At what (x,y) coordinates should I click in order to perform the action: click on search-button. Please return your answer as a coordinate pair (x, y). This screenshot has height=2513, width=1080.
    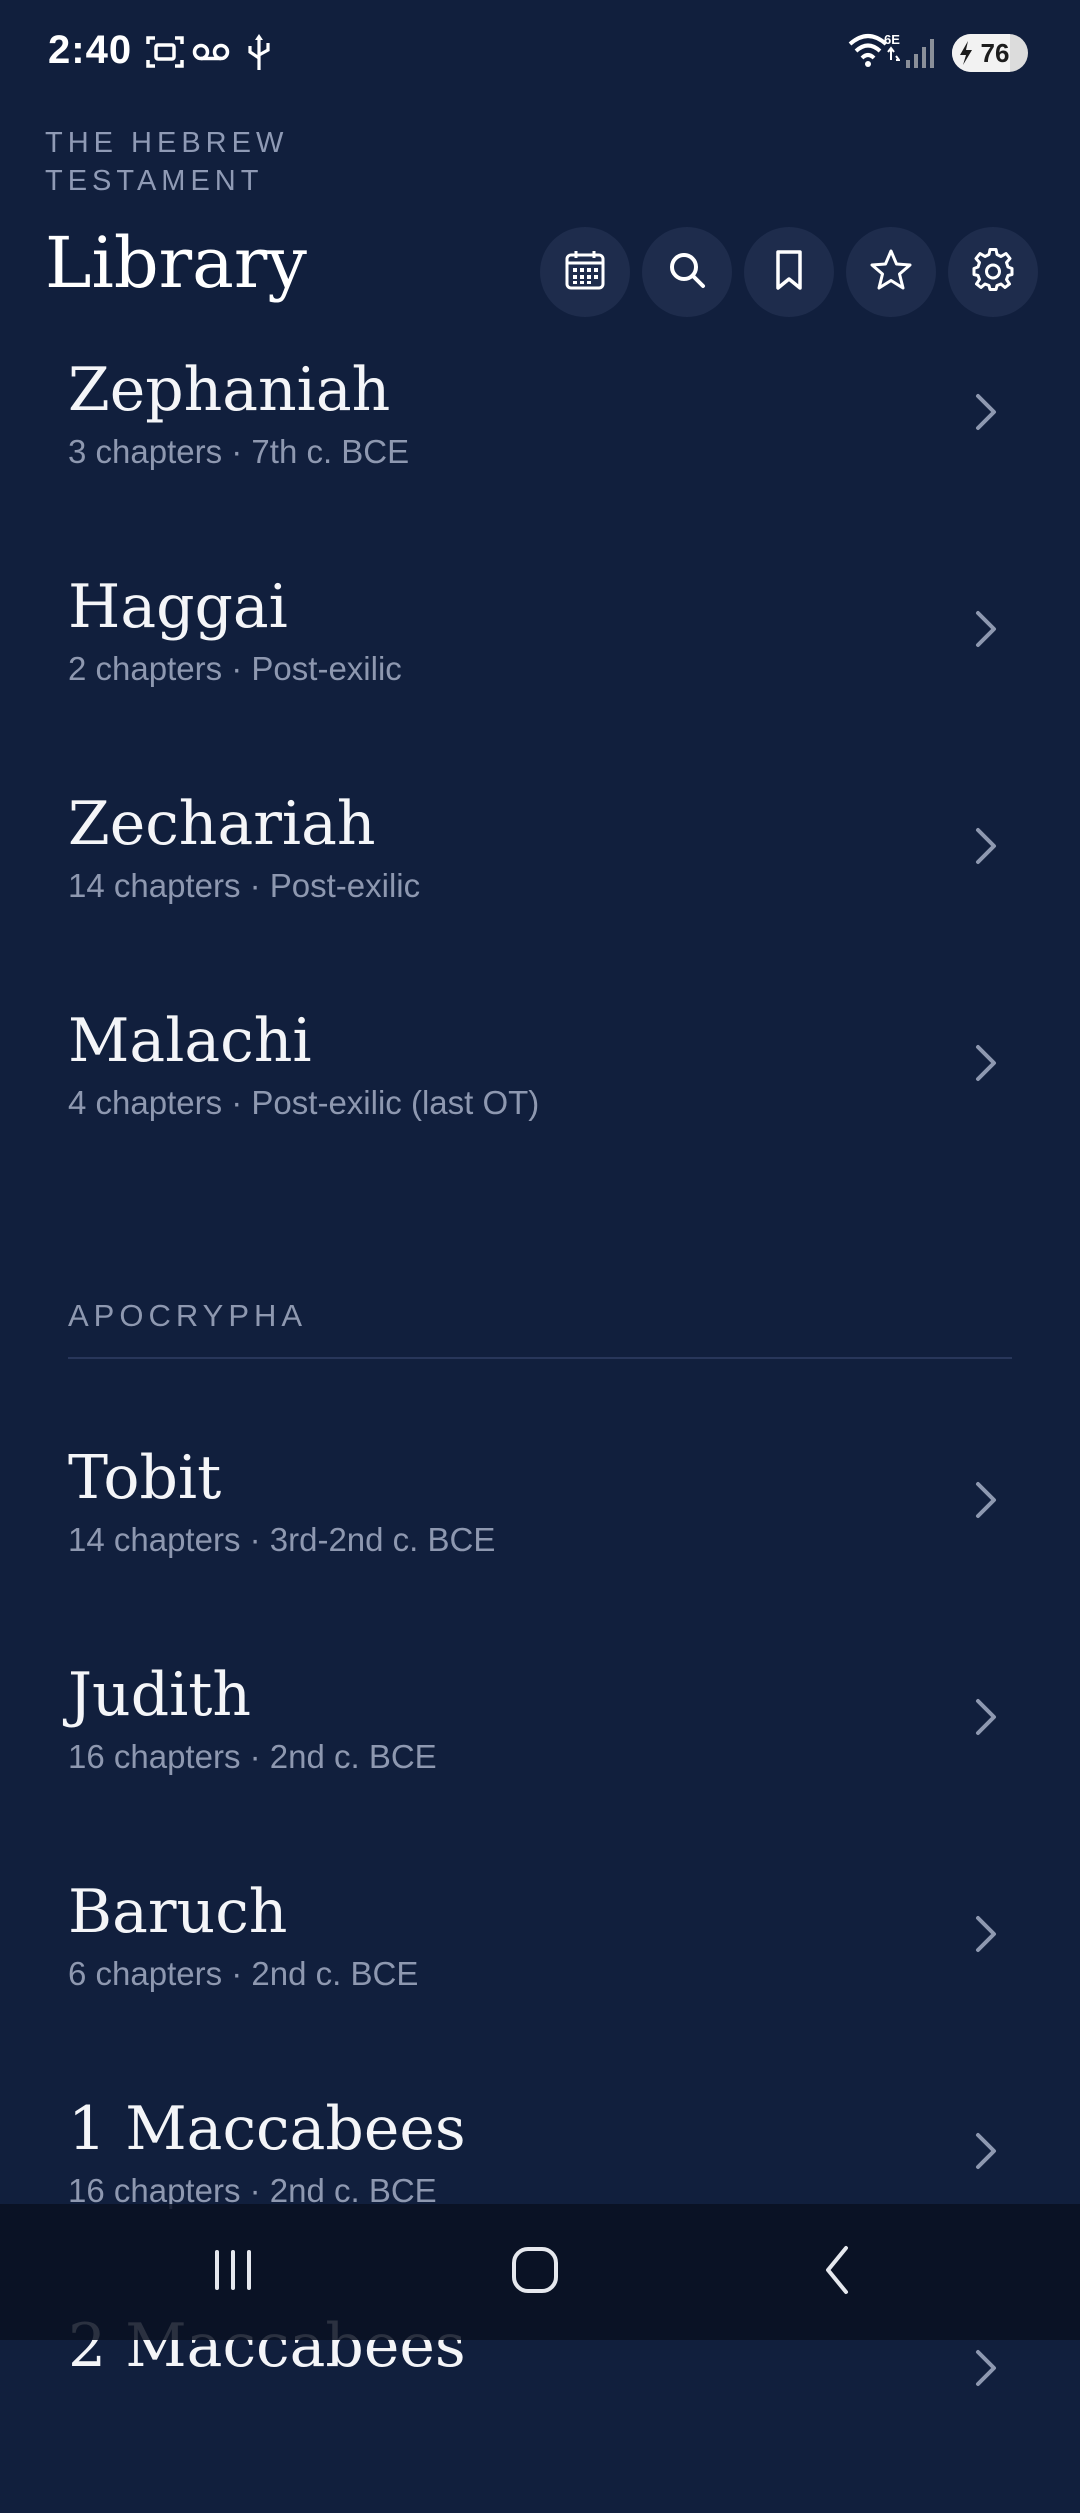
    Looking at the image, I should click on (687, 272).